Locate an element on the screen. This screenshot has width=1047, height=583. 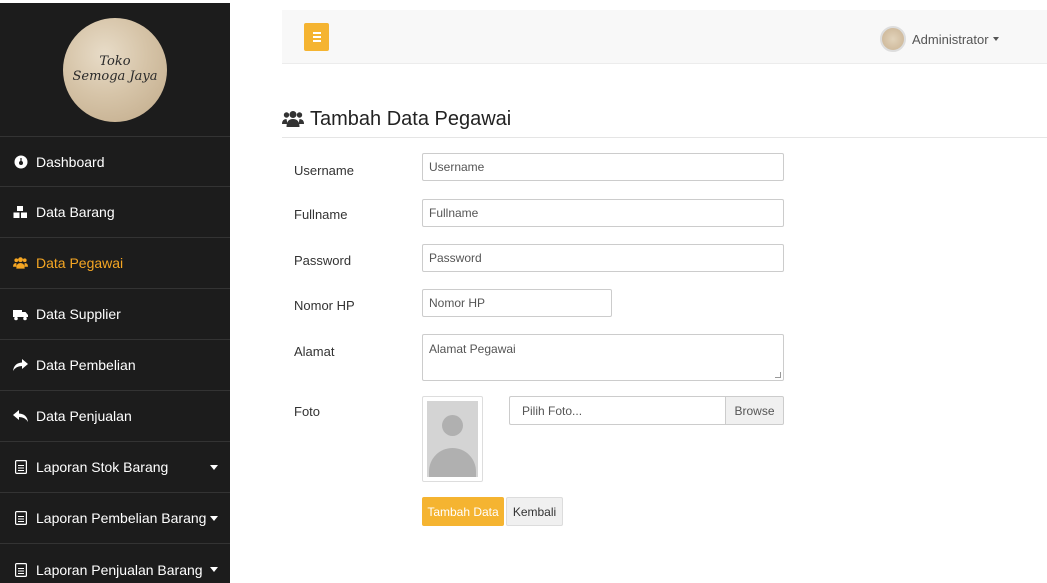
sidebar-item-label: Laporan Stok Barang is located at coordinates (102, 467).